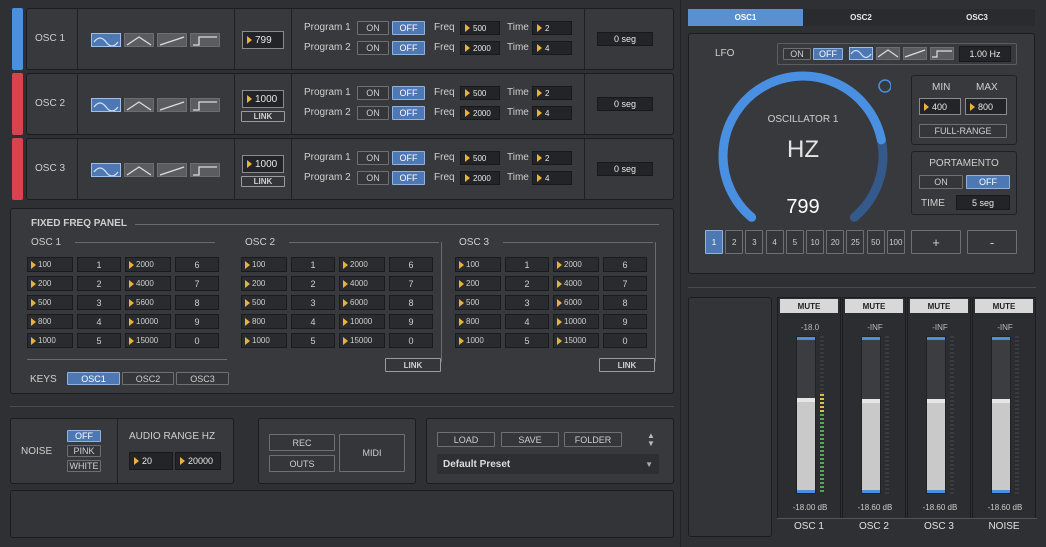  What do you see at coordinates (362, 264) in the screenshot?
I see `fixed-freq-button: 2000` at bounding box center [362, 264].